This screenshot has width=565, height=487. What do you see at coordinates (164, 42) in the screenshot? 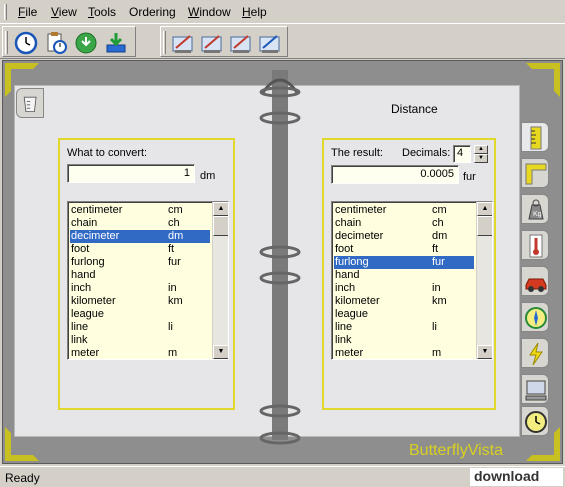
I see `toolbar-grip` at bounding box center [164, 42].